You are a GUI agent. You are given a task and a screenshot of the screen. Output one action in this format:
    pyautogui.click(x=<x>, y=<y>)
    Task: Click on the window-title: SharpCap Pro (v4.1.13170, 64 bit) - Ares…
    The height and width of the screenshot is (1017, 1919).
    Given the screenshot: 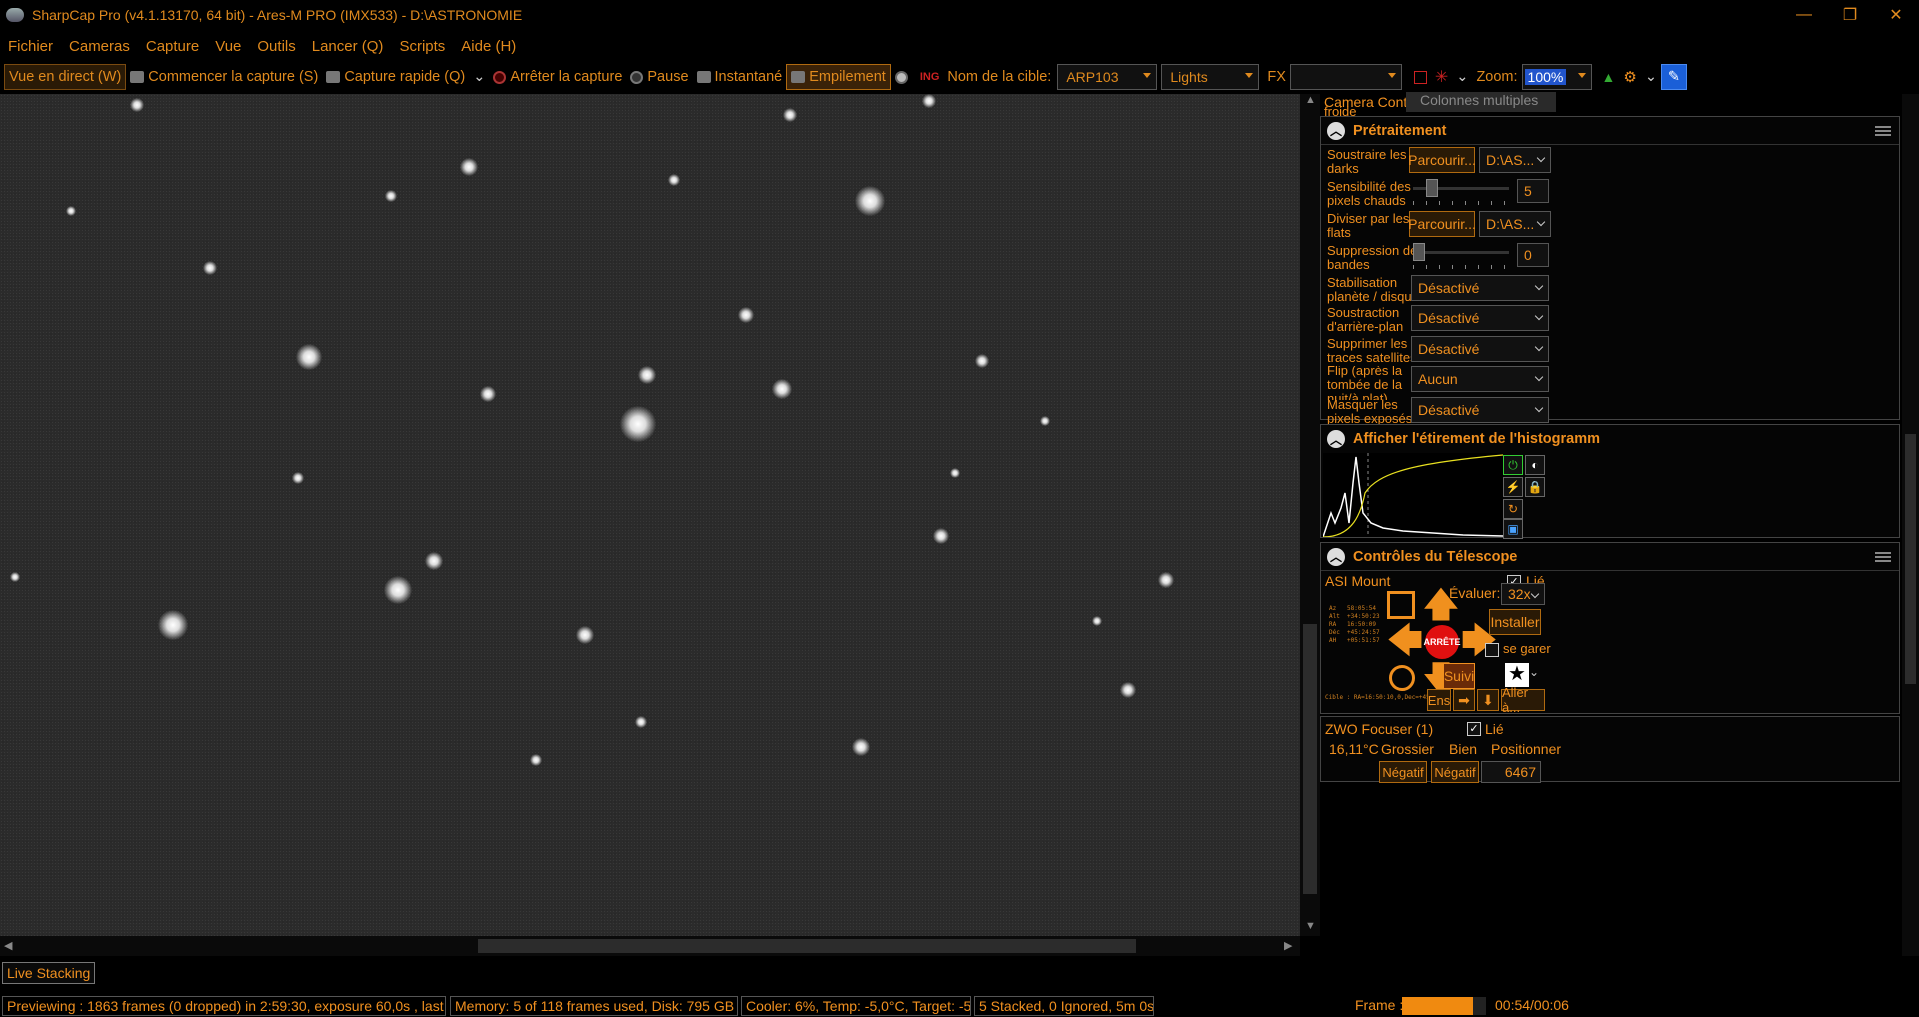 What is the action you would take?
    pyautogui.click(x=277, y=15)
    